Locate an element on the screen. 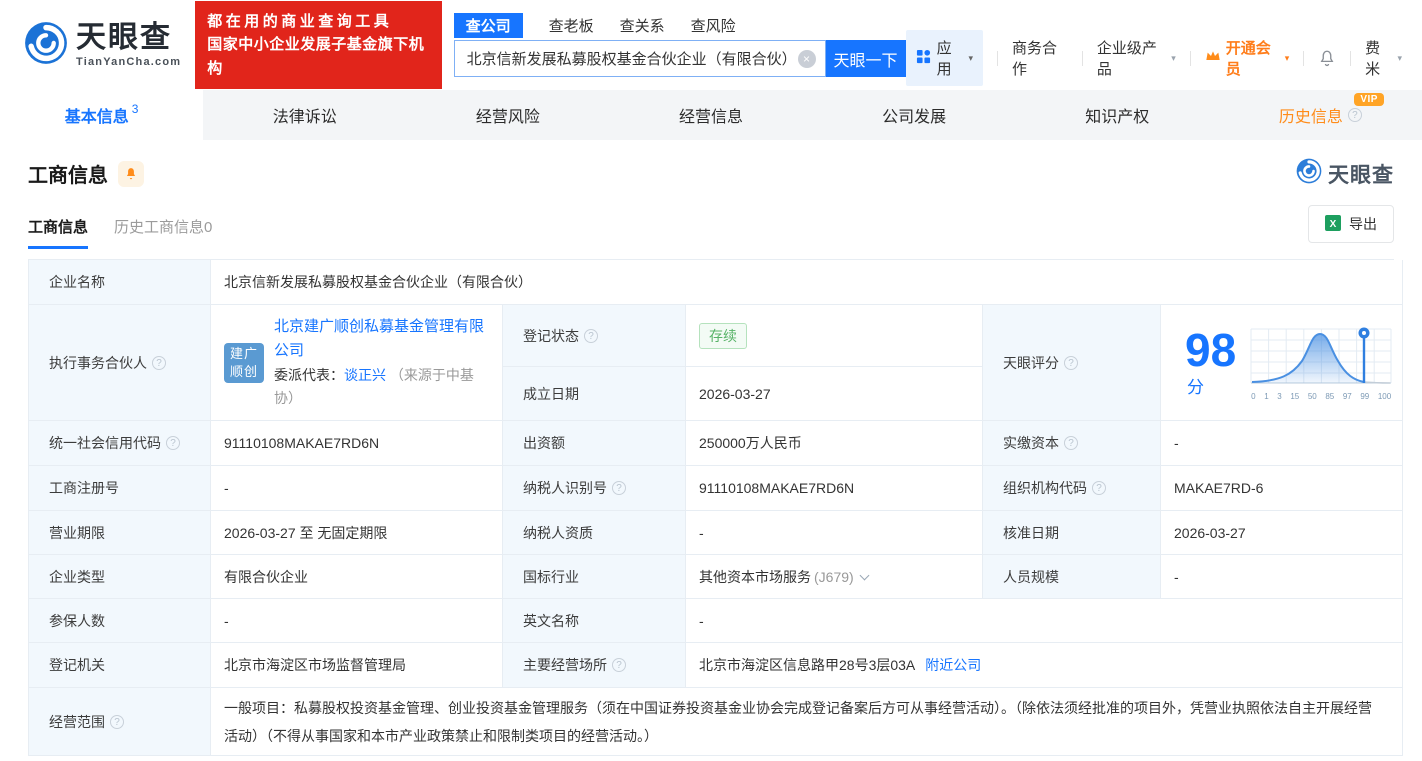 Image resolution: width=1422 pixels, height=761 pixels. search-tab-company: 查公司 is located at coordinates (488, 25).